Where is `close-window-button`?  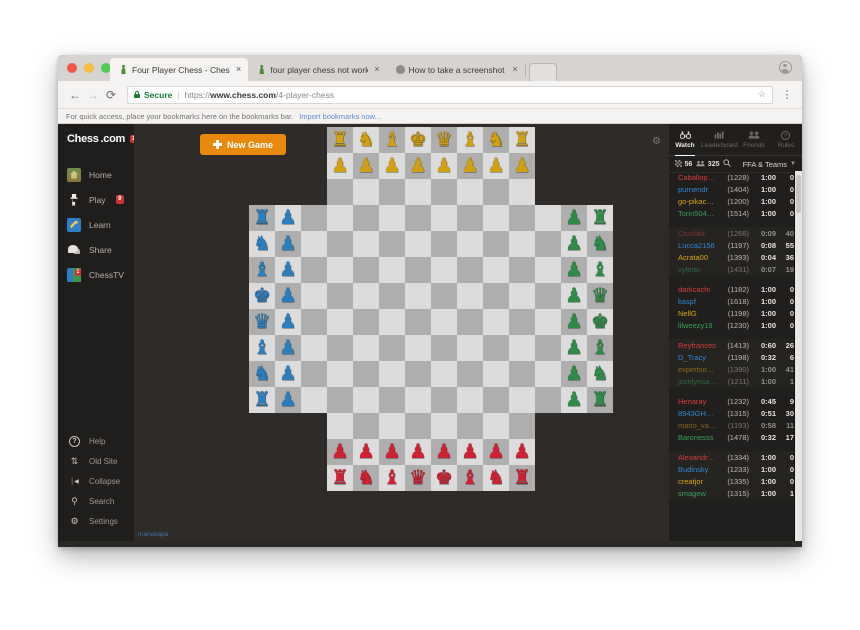 close-window-button is located at coordinates (72, 68).